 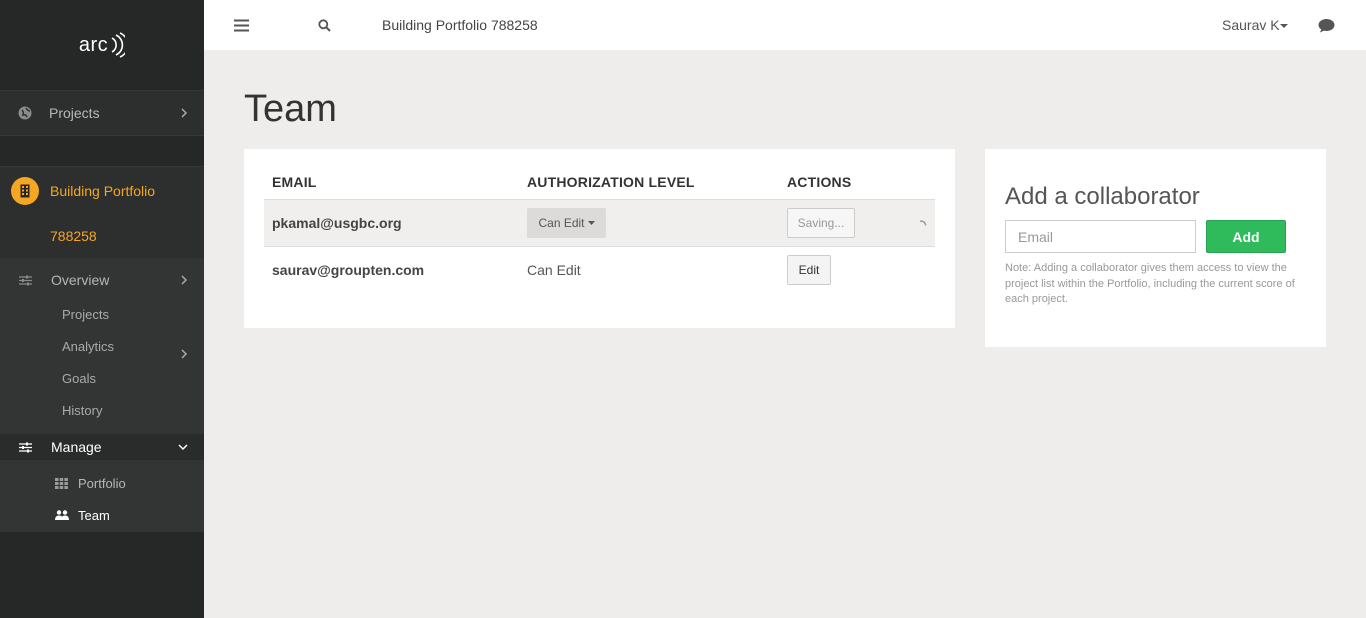 What do you see at coordinates (76, 447) in the screenshot?
I see `sidebar-item-label: Manage` at bounding box center [76, 447].